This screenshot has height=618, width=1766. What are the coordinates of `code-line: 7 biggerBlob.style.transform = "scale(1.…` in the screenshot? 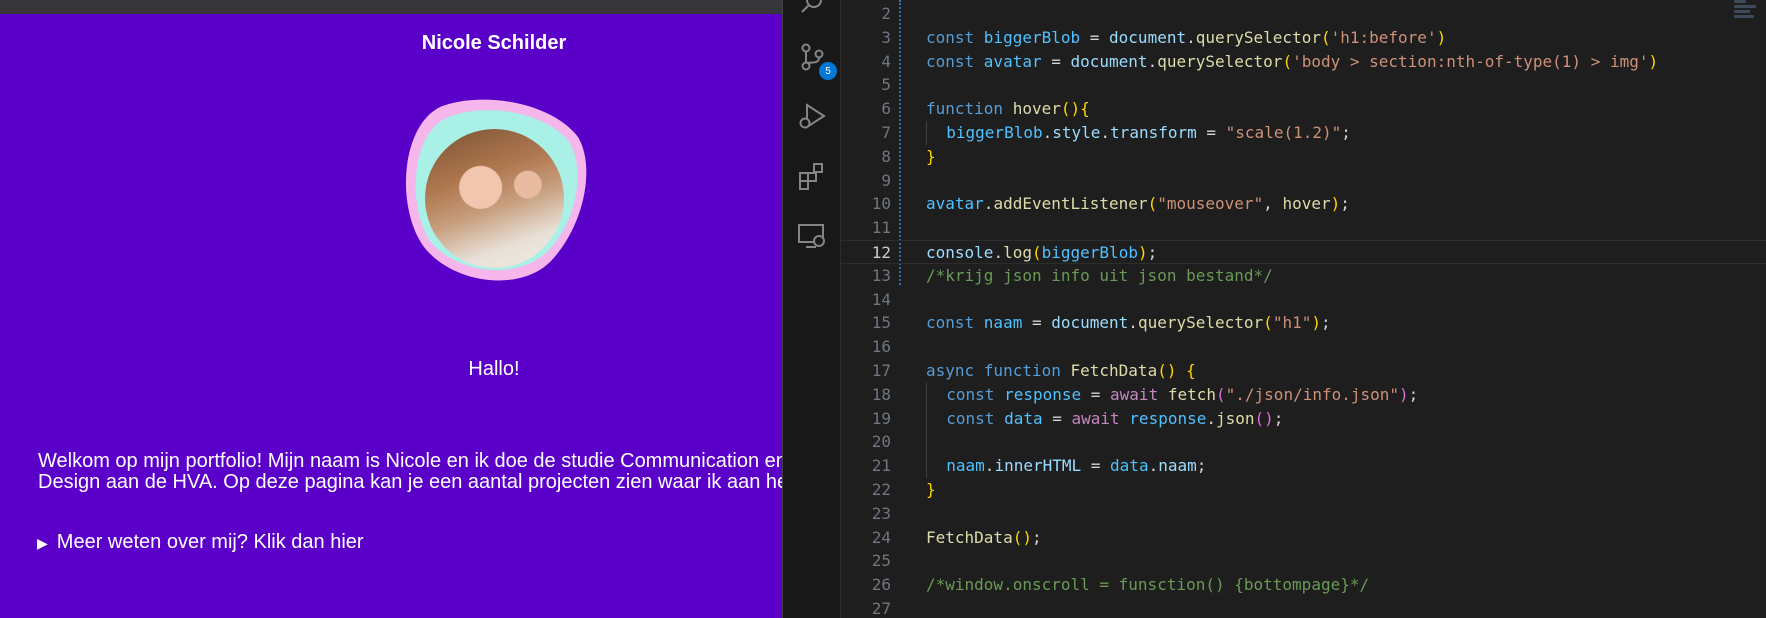 It's located at (1303, 132).